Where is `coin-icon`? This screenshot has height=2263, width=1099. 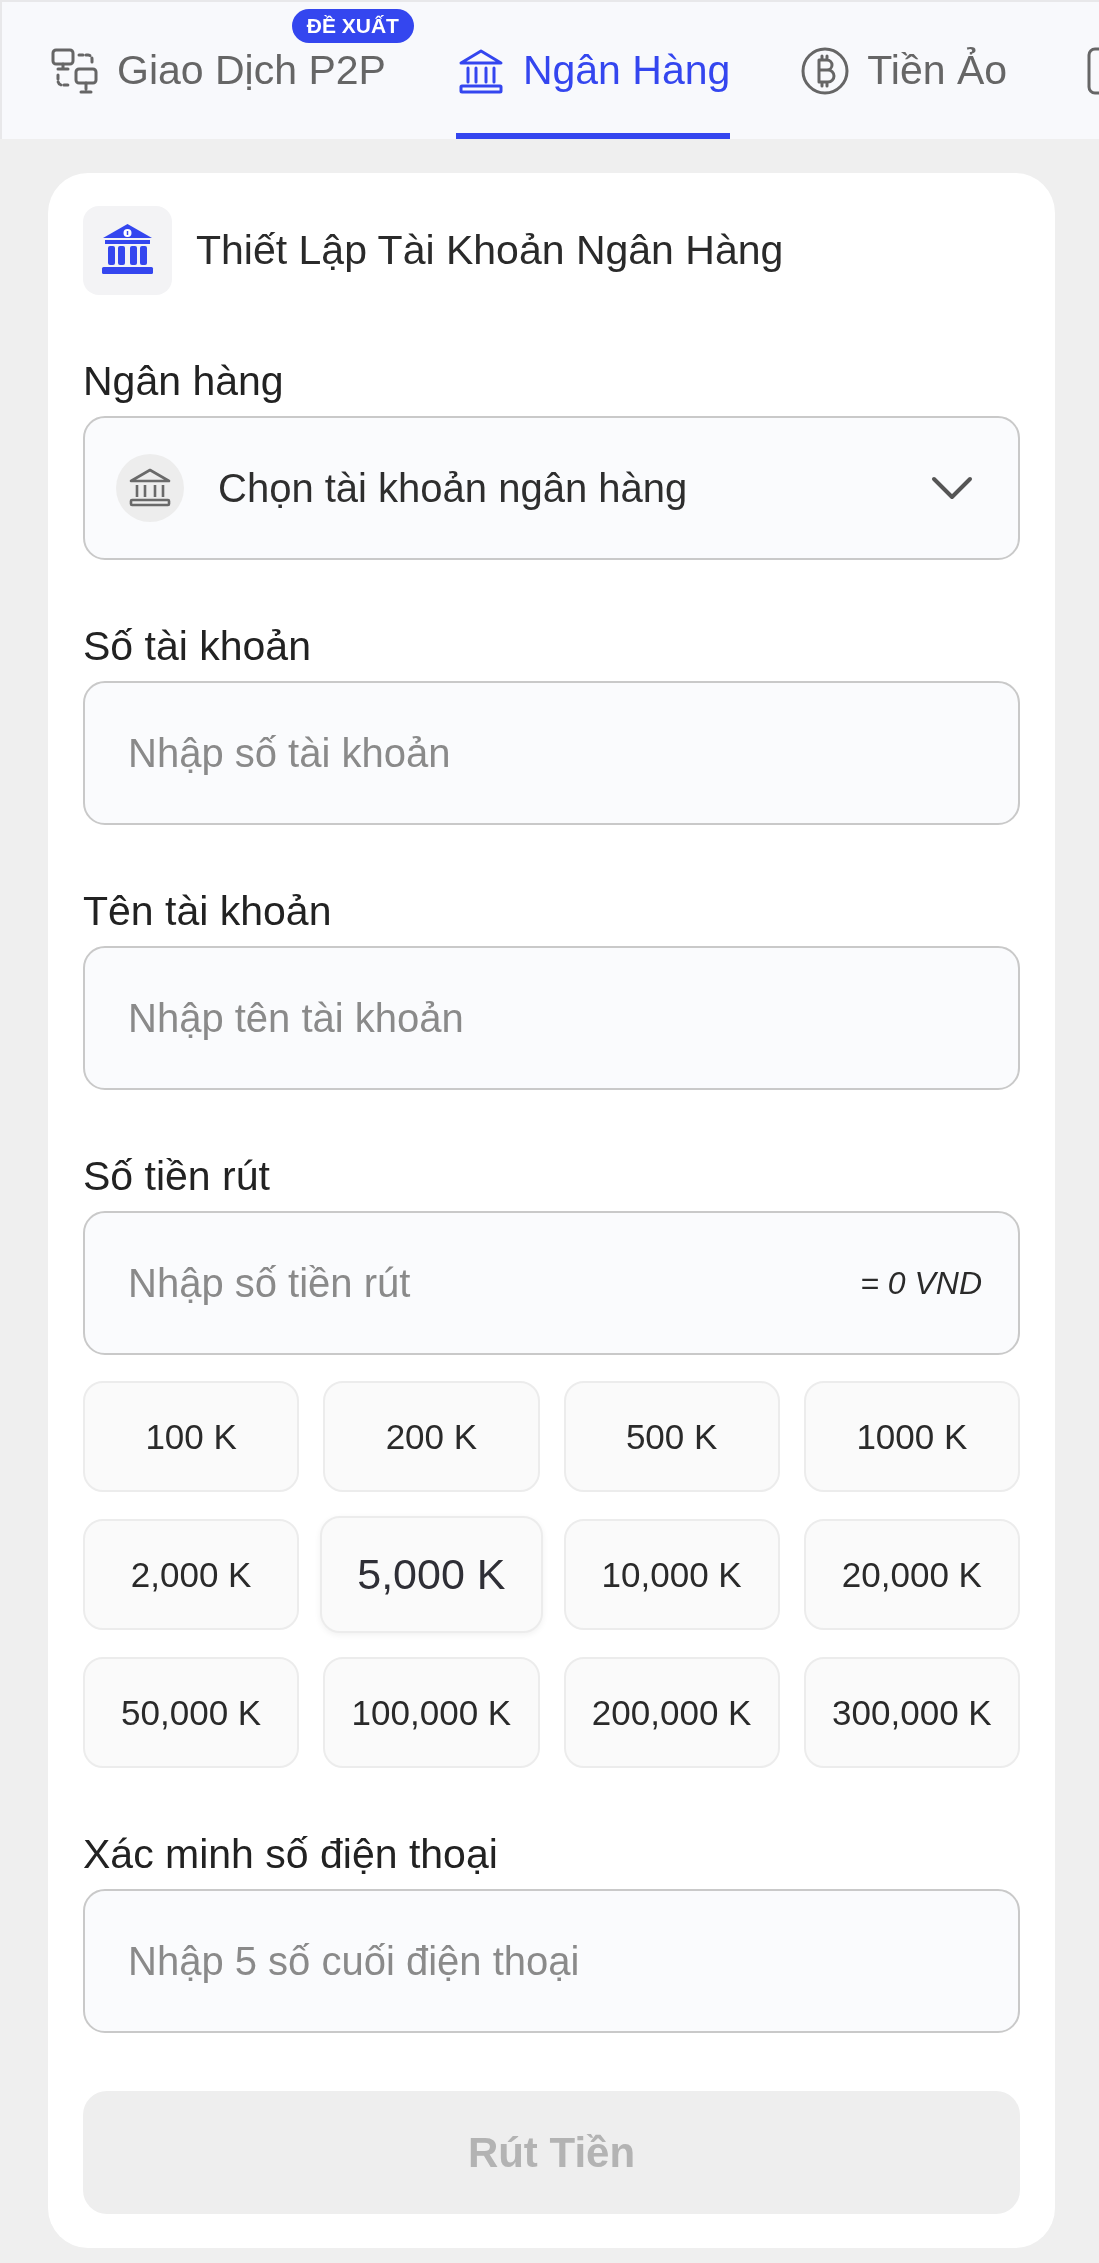 coin-icon is located at coordinates (825, 70).